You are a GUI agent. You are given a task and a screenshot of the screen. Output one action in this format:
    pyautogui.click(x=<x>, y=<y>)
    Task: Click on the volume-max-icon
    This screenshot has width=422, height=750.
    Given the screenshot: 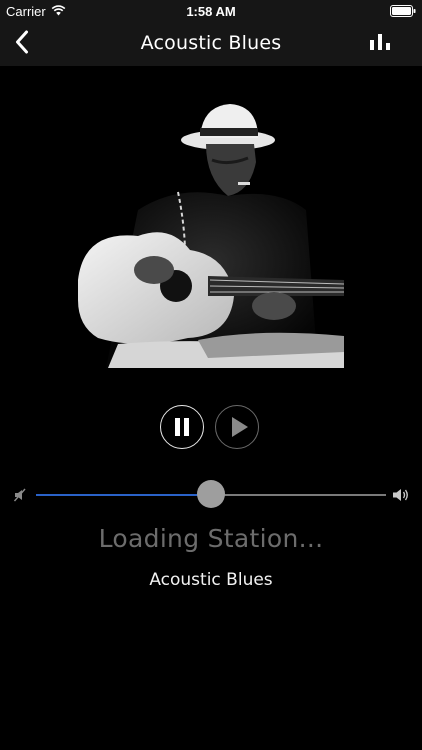 What is the action you would take?
    pyautogui.click(x=401, y=495)
    